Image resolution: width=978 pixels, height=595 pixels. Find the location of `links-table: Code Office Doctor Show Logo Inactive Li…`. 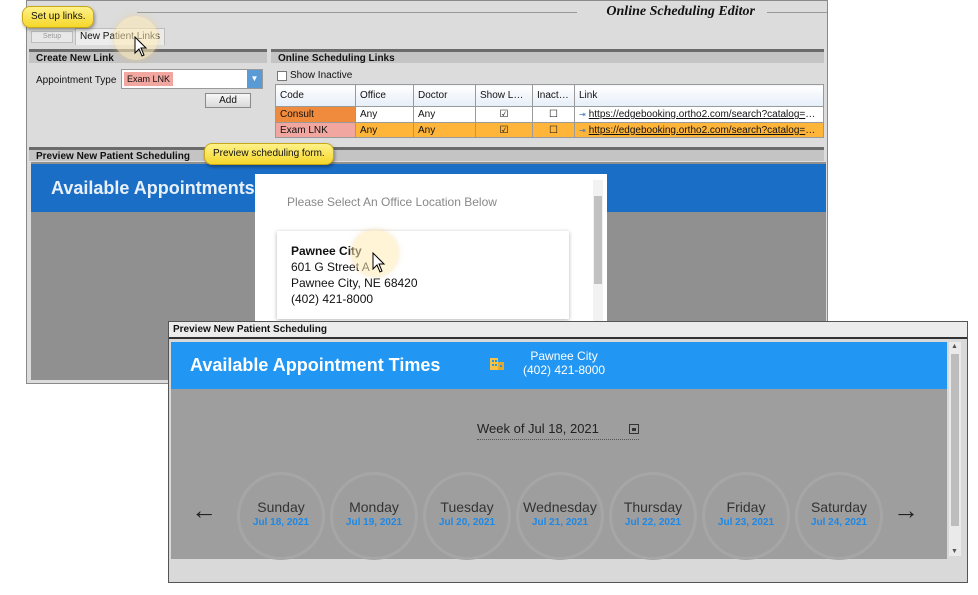

links-table: Code Office Doctor Show Logo Inactive Li… is located at coordinates (549, 111).